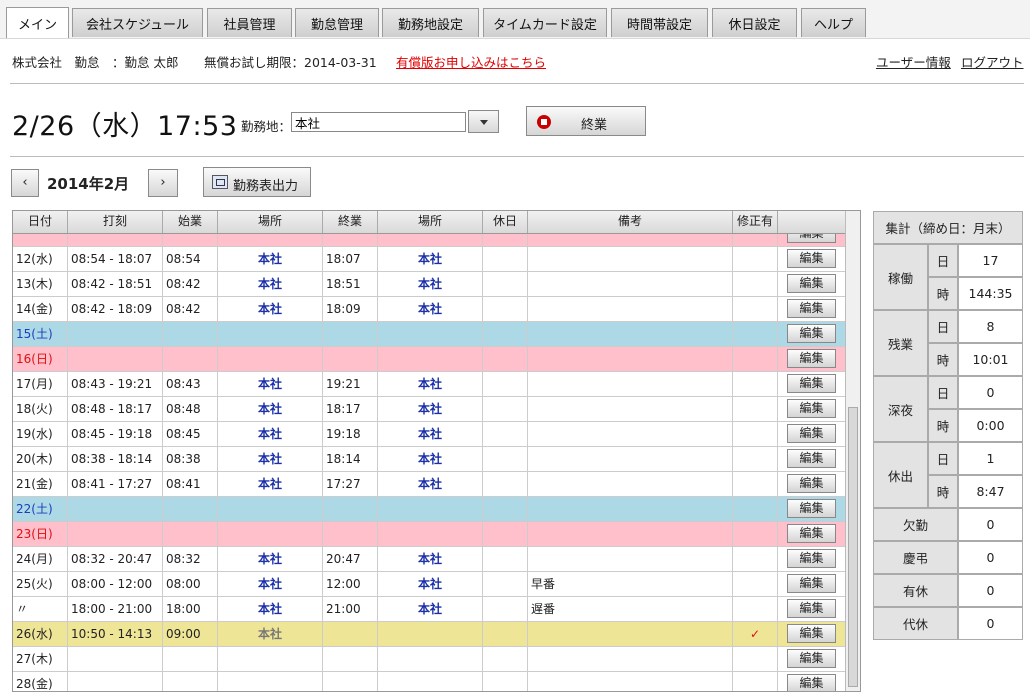  What do you see at coordinates (378, 122) in the screenshot?
I see `location-input` at bounding box center [378, 122].